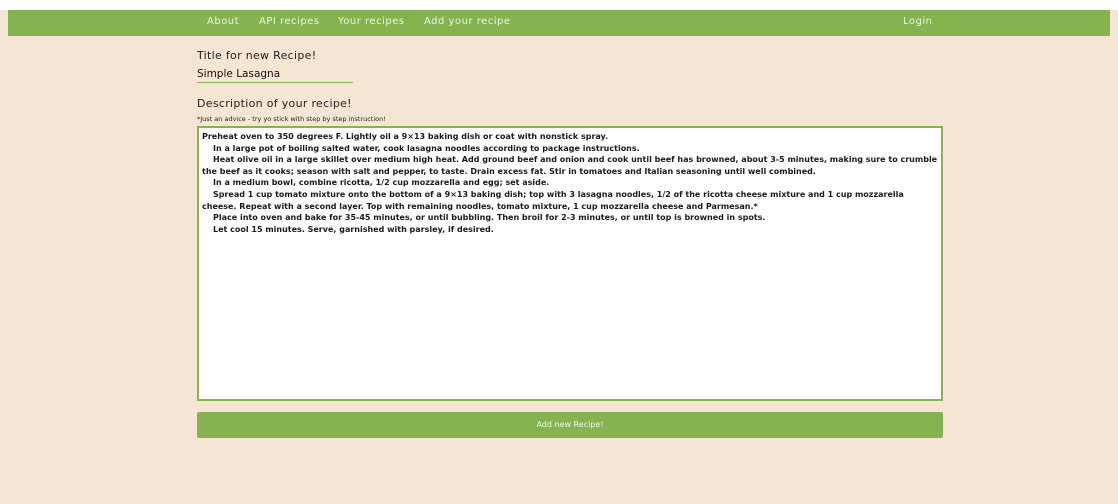 The image size is (1118, 504). I want to click on title-input, so click(275, 74).